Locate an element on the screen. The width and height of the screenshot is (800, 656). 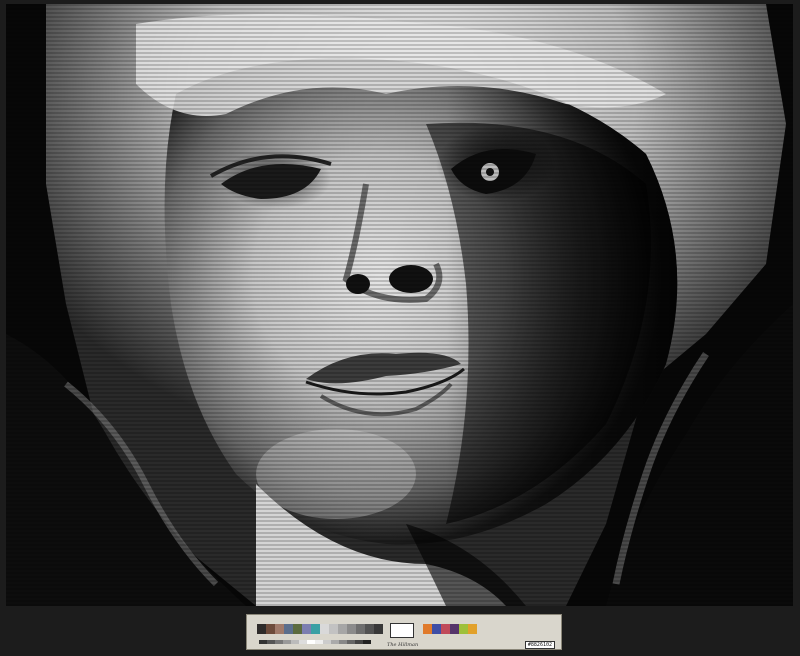
target-id-label: #8826102 is located at coordinates (539, 645).